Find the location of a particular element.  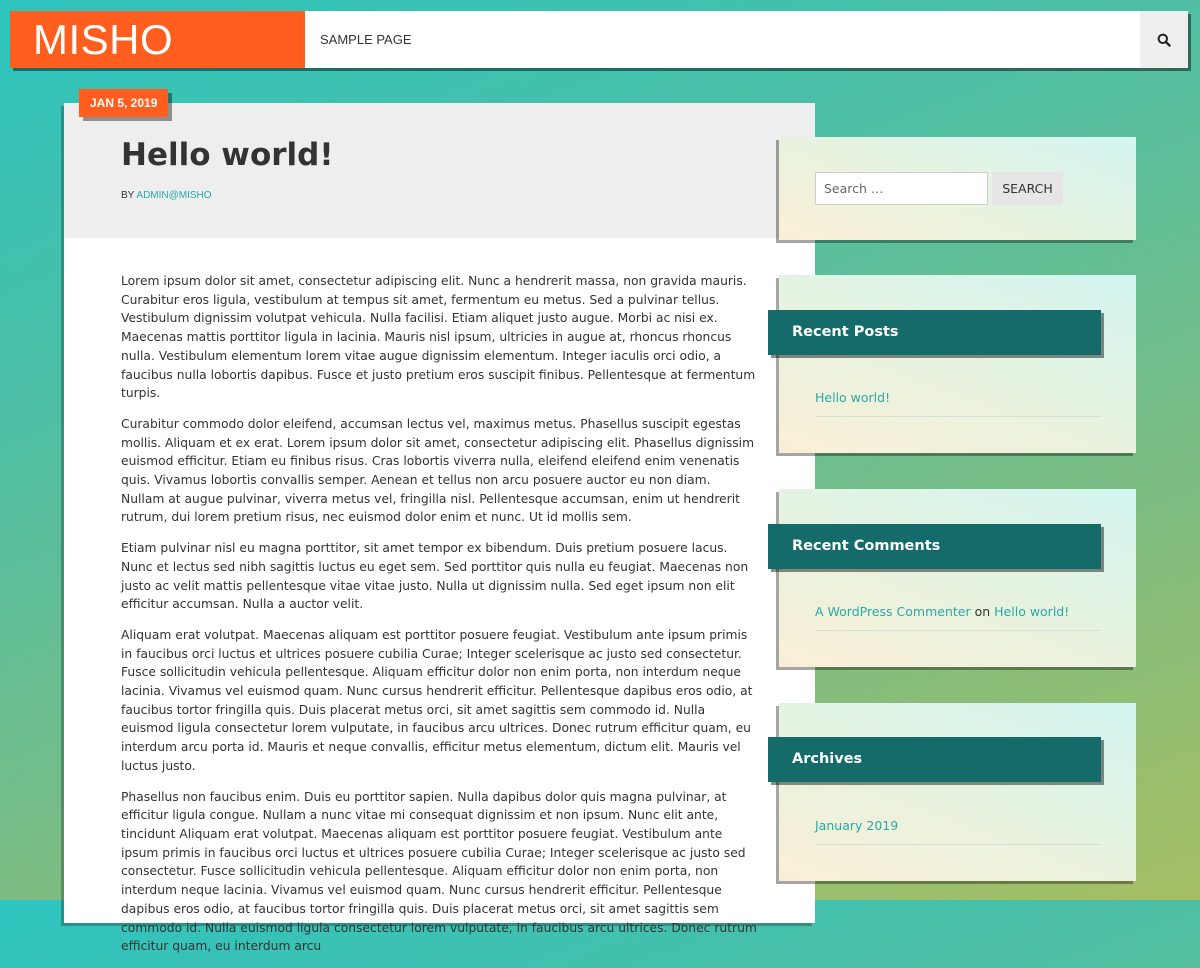

search-submit-button: SEARCH is located at coordinates (1027, 188).